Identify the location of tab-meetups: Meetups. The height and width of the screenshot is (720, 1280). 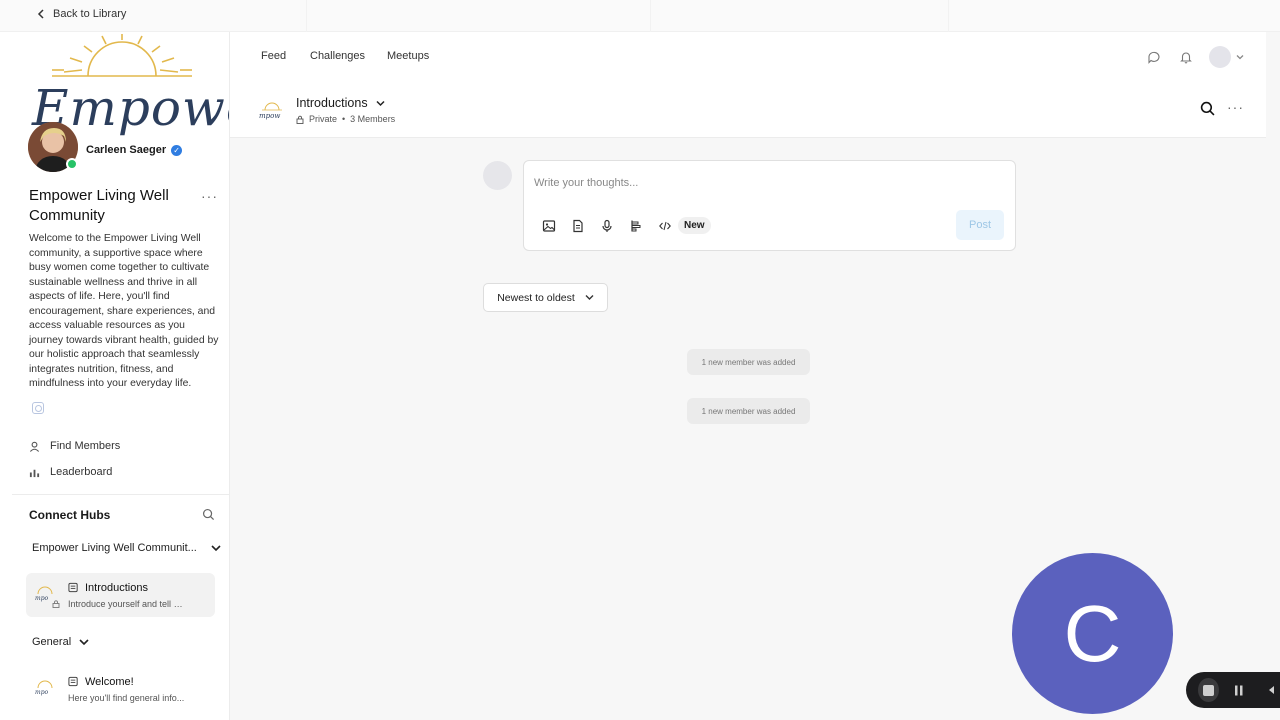
(408, 56).